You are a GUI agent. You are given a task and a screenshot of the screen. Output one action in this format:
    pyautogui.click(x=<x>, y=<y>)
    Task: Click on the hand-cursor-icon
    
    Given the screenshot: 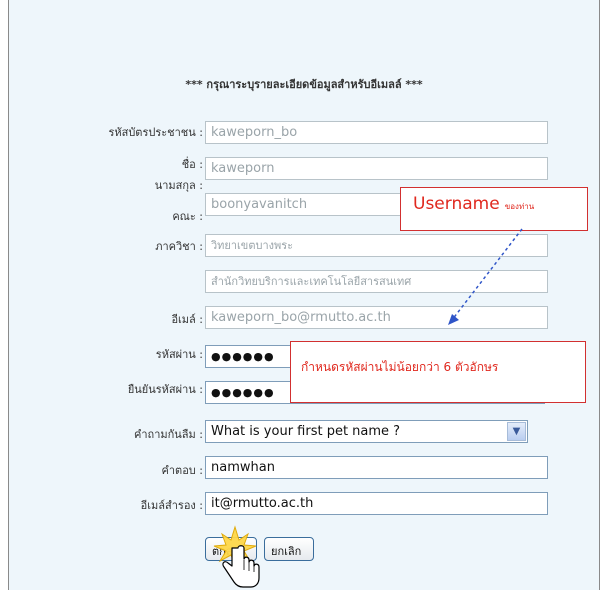 What is the action you would take?
    pyautogui.click(x=241, y=566)
    